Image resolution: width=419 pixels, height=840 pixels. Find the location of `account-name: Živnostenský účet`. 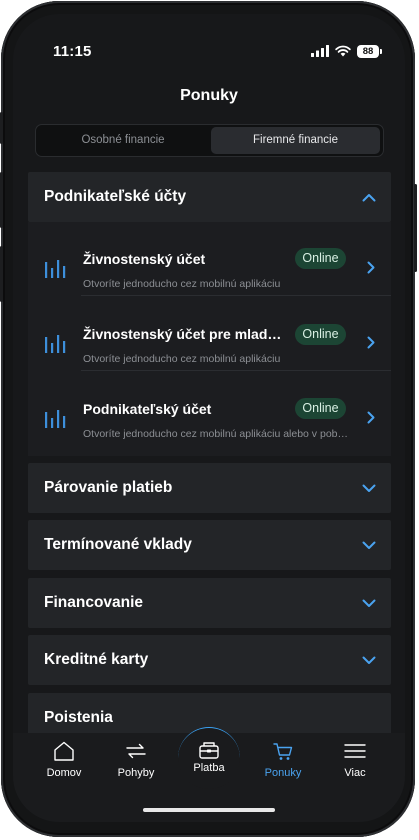

account-name: Živnostenský účet is located at coordinates (144, 259).